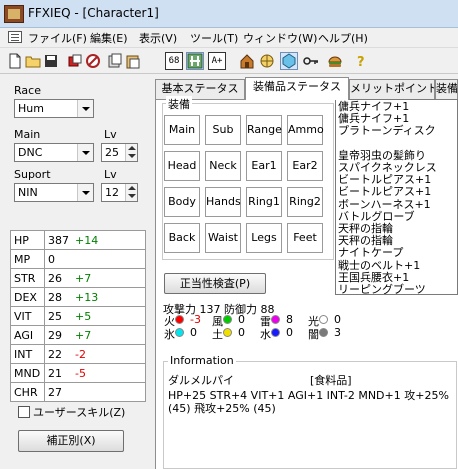 The width and height of the screenshot is (458, 469). What do you see at coordinates (305, 238) in the screenshot?
I see `equip-slot-feet: Feet` at bounding box center [305, 238].